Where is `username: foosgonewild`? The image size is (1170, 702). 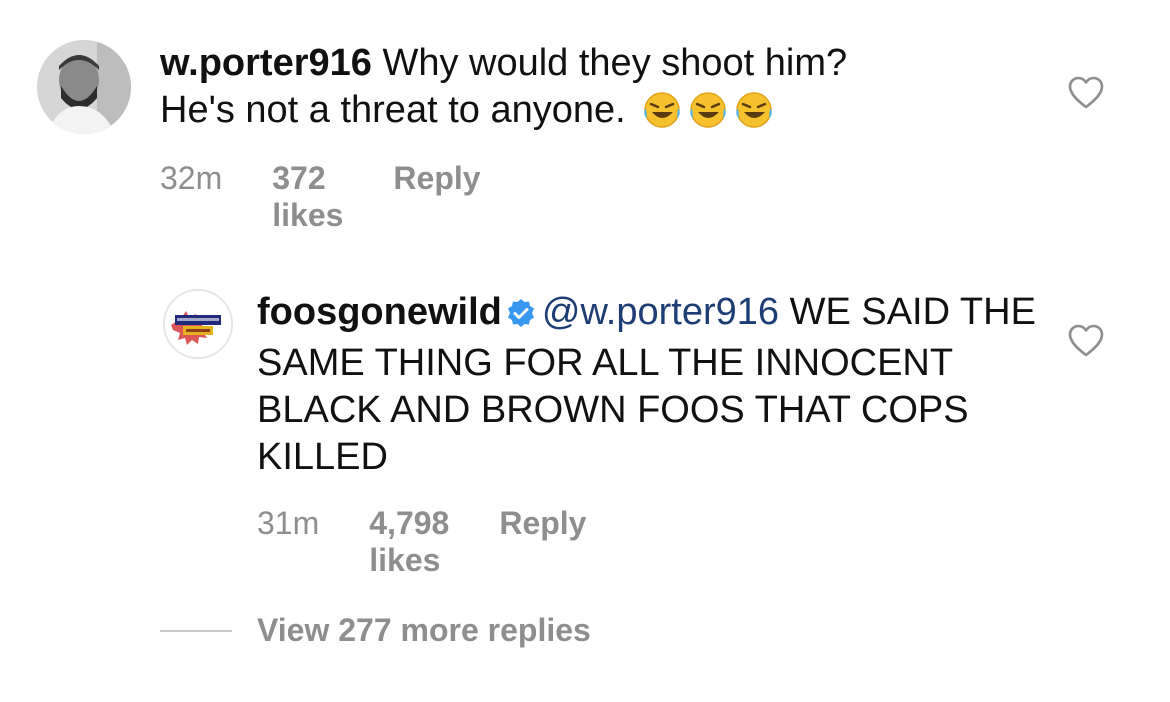 username: foosgonewild is located at coordinates (379, 312).